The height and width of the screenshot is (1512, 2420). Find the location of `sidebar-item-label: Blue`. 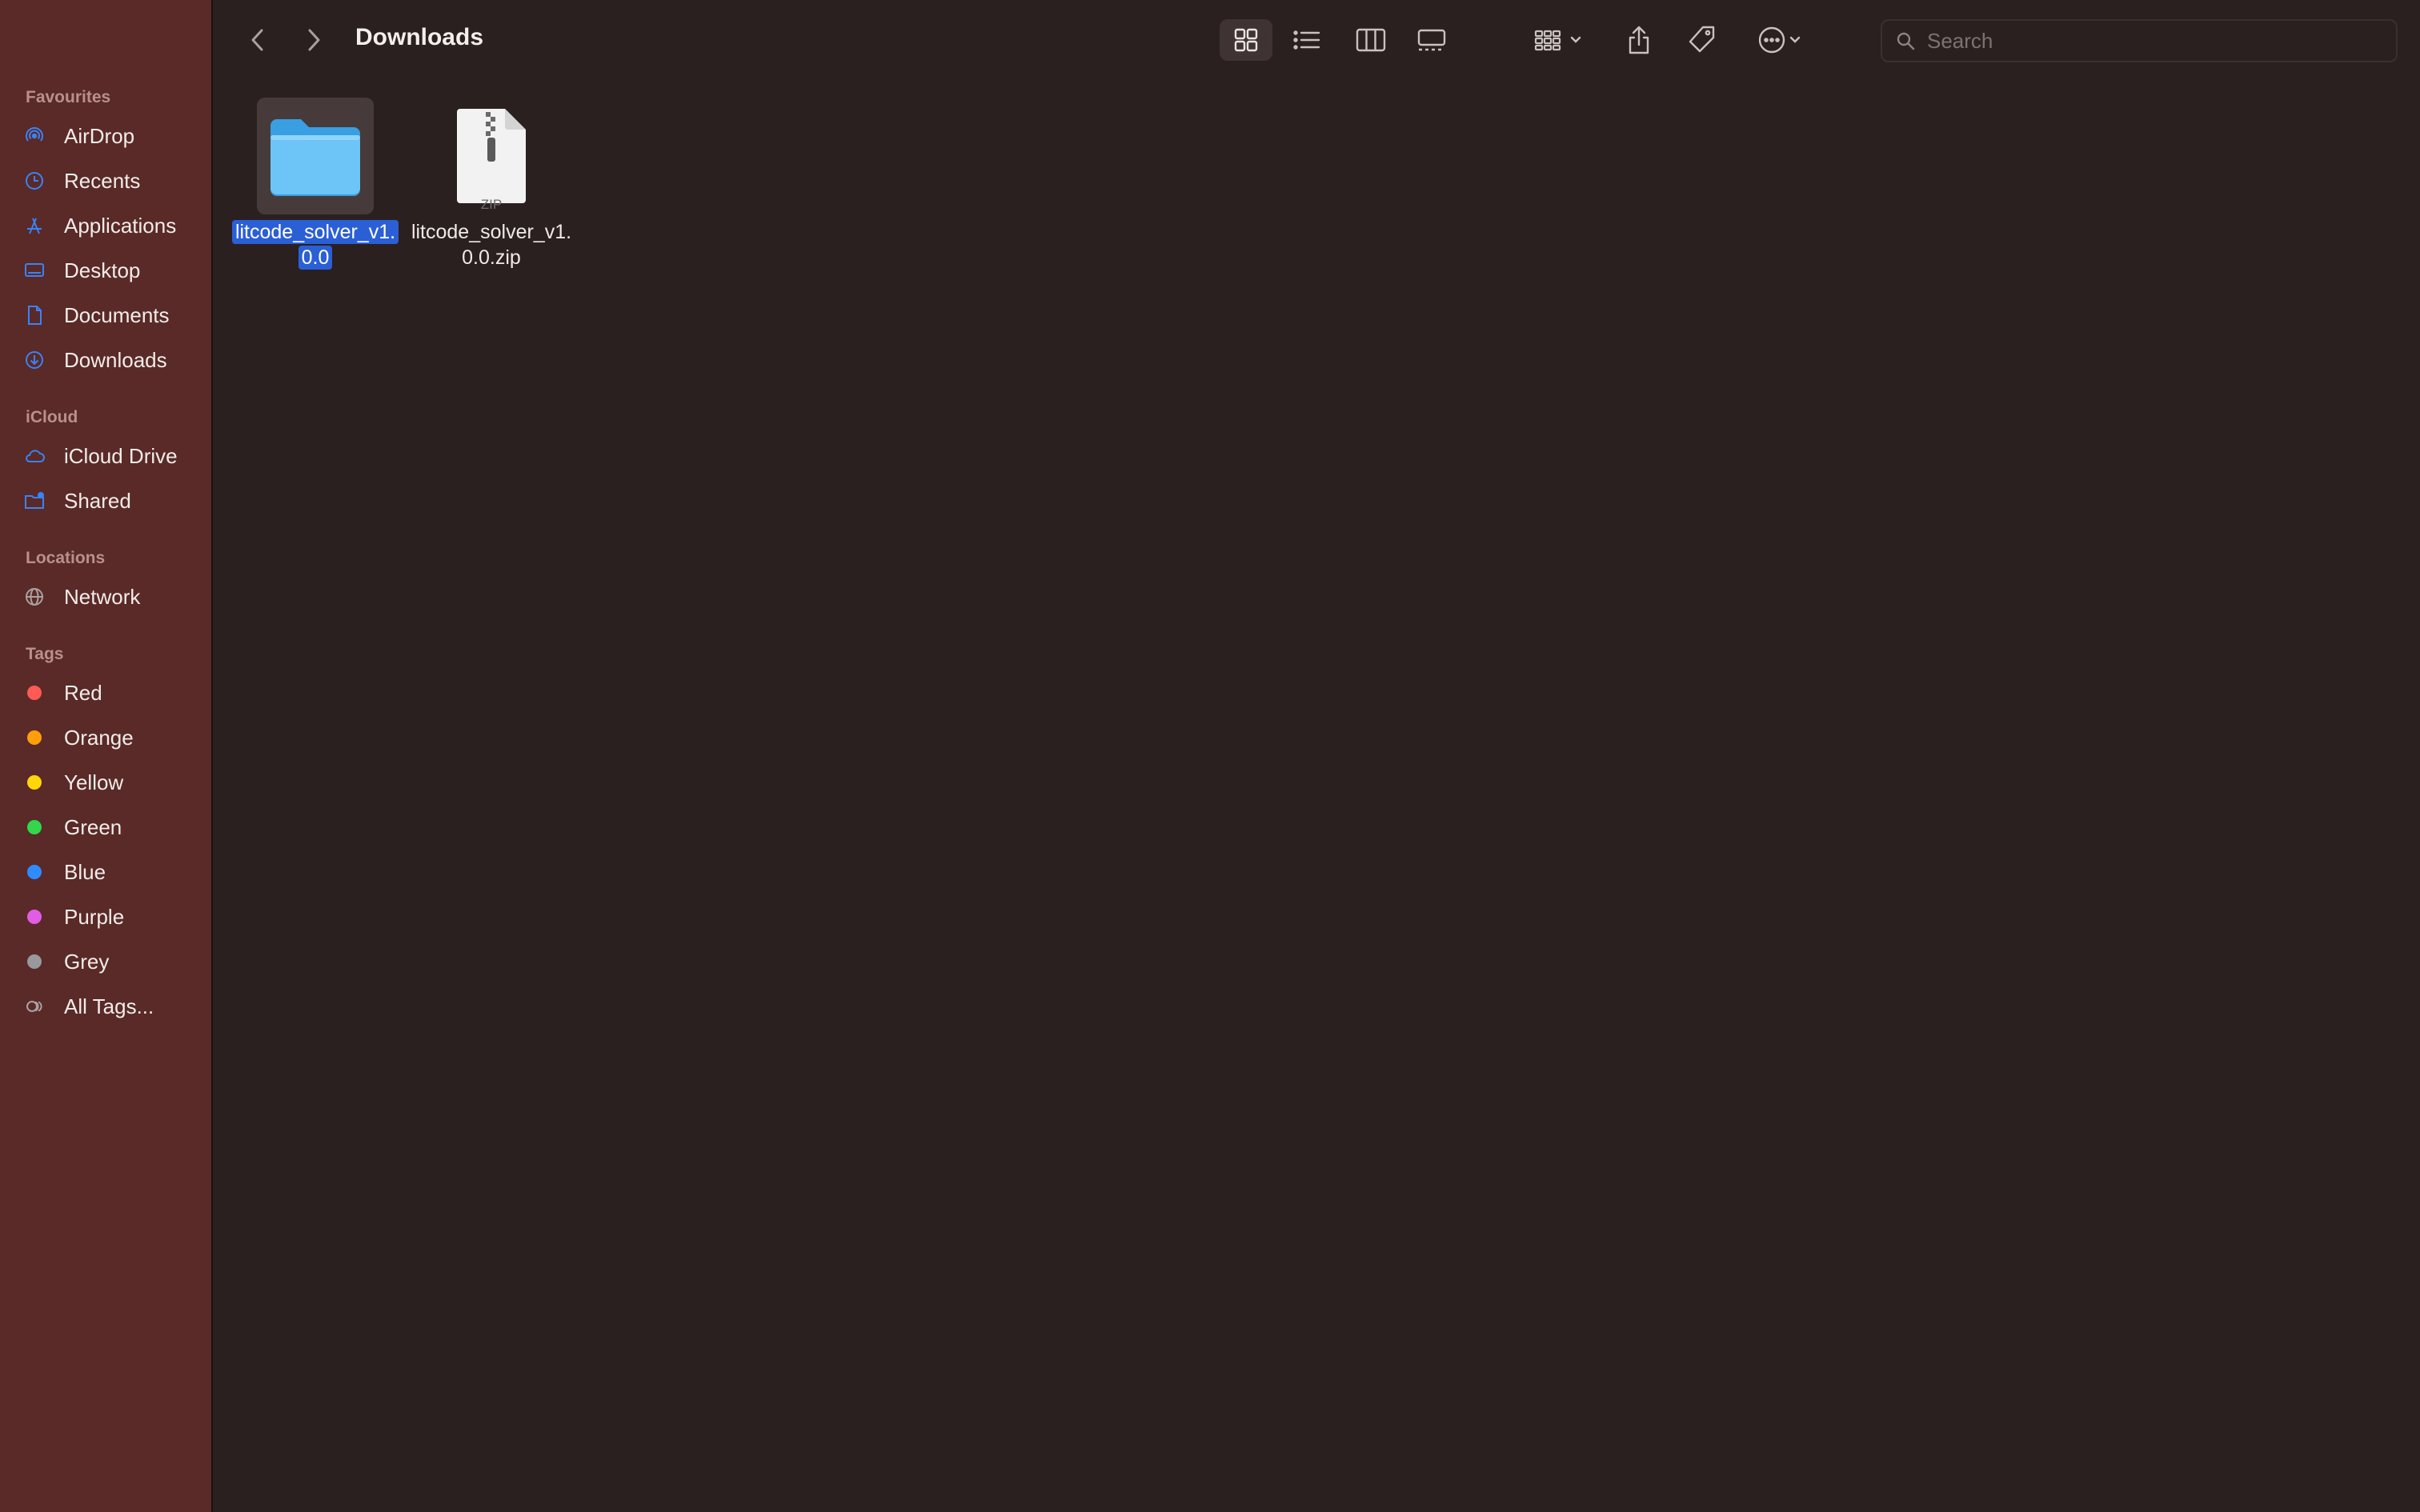

sidebar-item-label: Blue is located at coordinates (85, 871).